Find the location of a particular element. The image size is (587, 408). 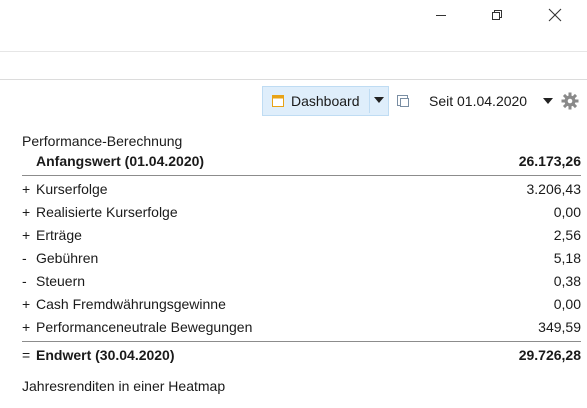

end-value-amount: 29.726,28 is located at coordinates (549, 355).